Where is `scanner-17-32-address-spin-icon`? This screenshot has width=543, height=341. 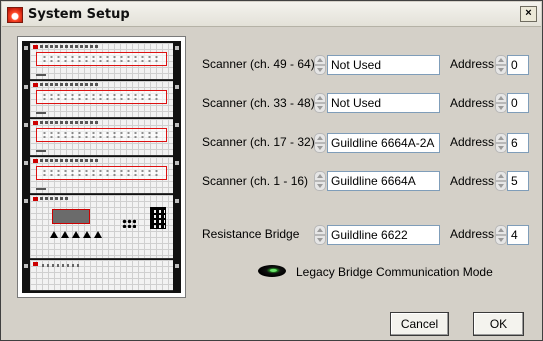 scanner-17-32-address-spin-icon is located at coordinates (501, 143).